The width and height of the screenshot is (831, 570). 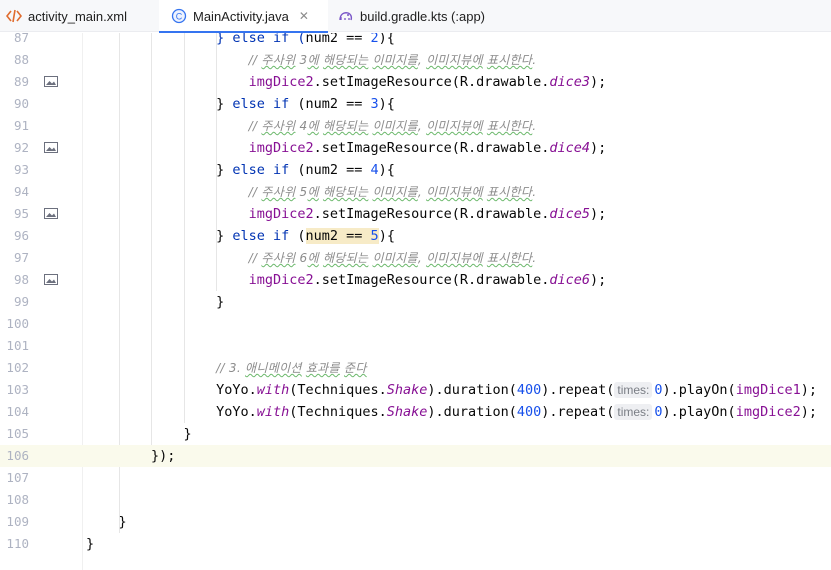 What do you see at coordinates (261, 39) in the screenshot?
I see `code-token: } else if (` at bounding box center [261, 39].